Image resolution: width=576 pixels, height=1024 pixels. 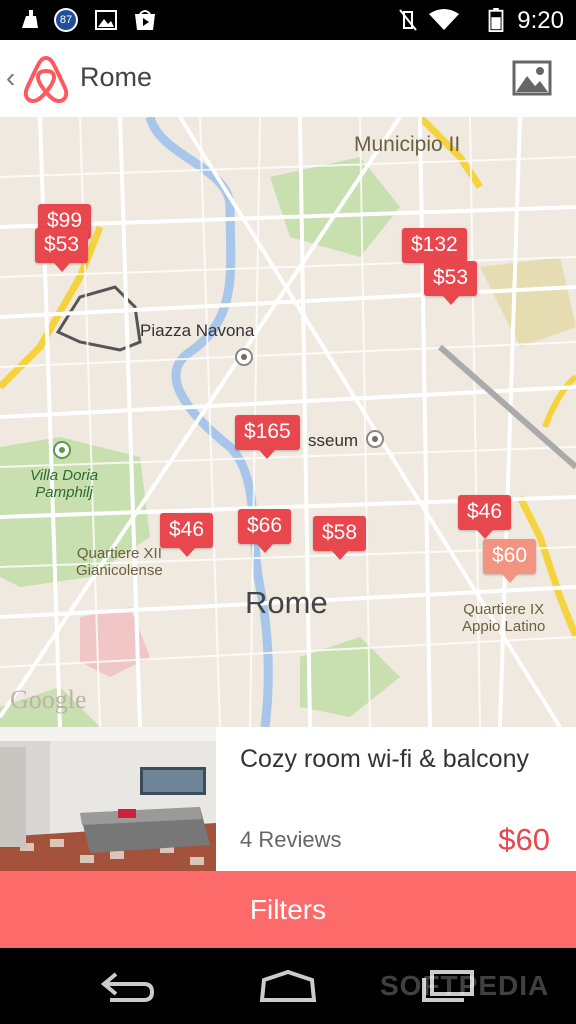 What do you see at coordinates (46, 79) in the screenshot?
I see `airbnb-logo-icon` at bounding box center [46, 79].